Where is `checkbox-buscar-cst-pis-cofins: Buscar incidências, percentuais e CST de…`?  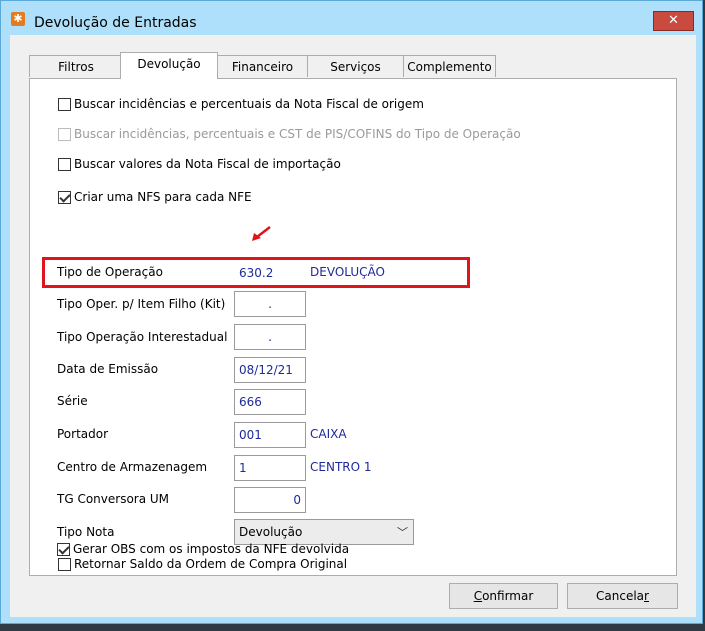 checkbox-buscar-cst-pis-cofins: Buscar incidências, percentuais e CST de… is located at coordinates (289, 134).